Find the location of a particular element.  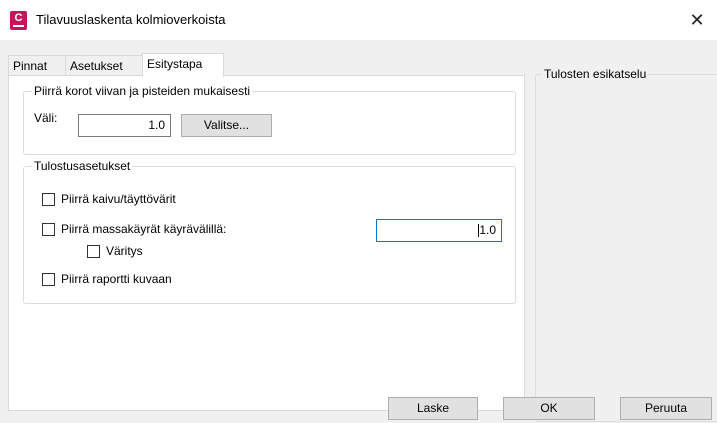

output-settings-legend: Tulostusasetukset is located at coordinates (82, 166).